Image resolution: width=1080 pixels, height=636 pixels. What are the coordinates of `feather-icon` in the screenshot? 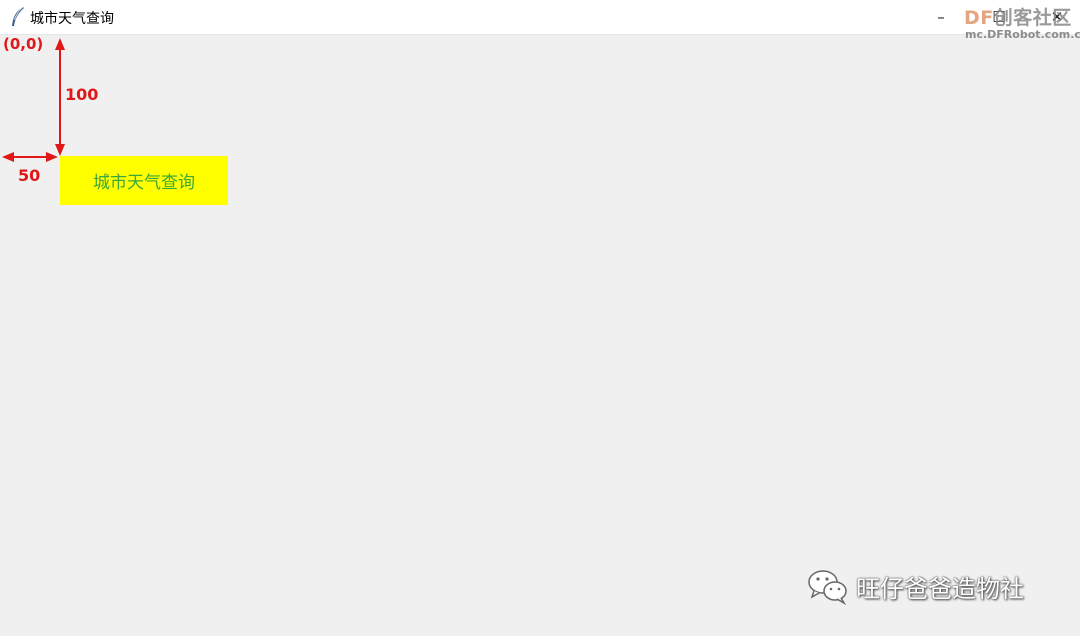 It's located at (18, 17).